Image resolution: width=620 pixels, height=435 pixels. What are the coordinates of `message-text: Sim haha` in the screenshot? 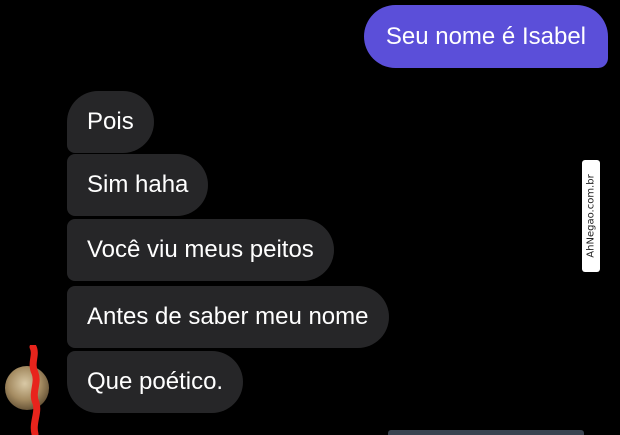 It's located at (138, 184).